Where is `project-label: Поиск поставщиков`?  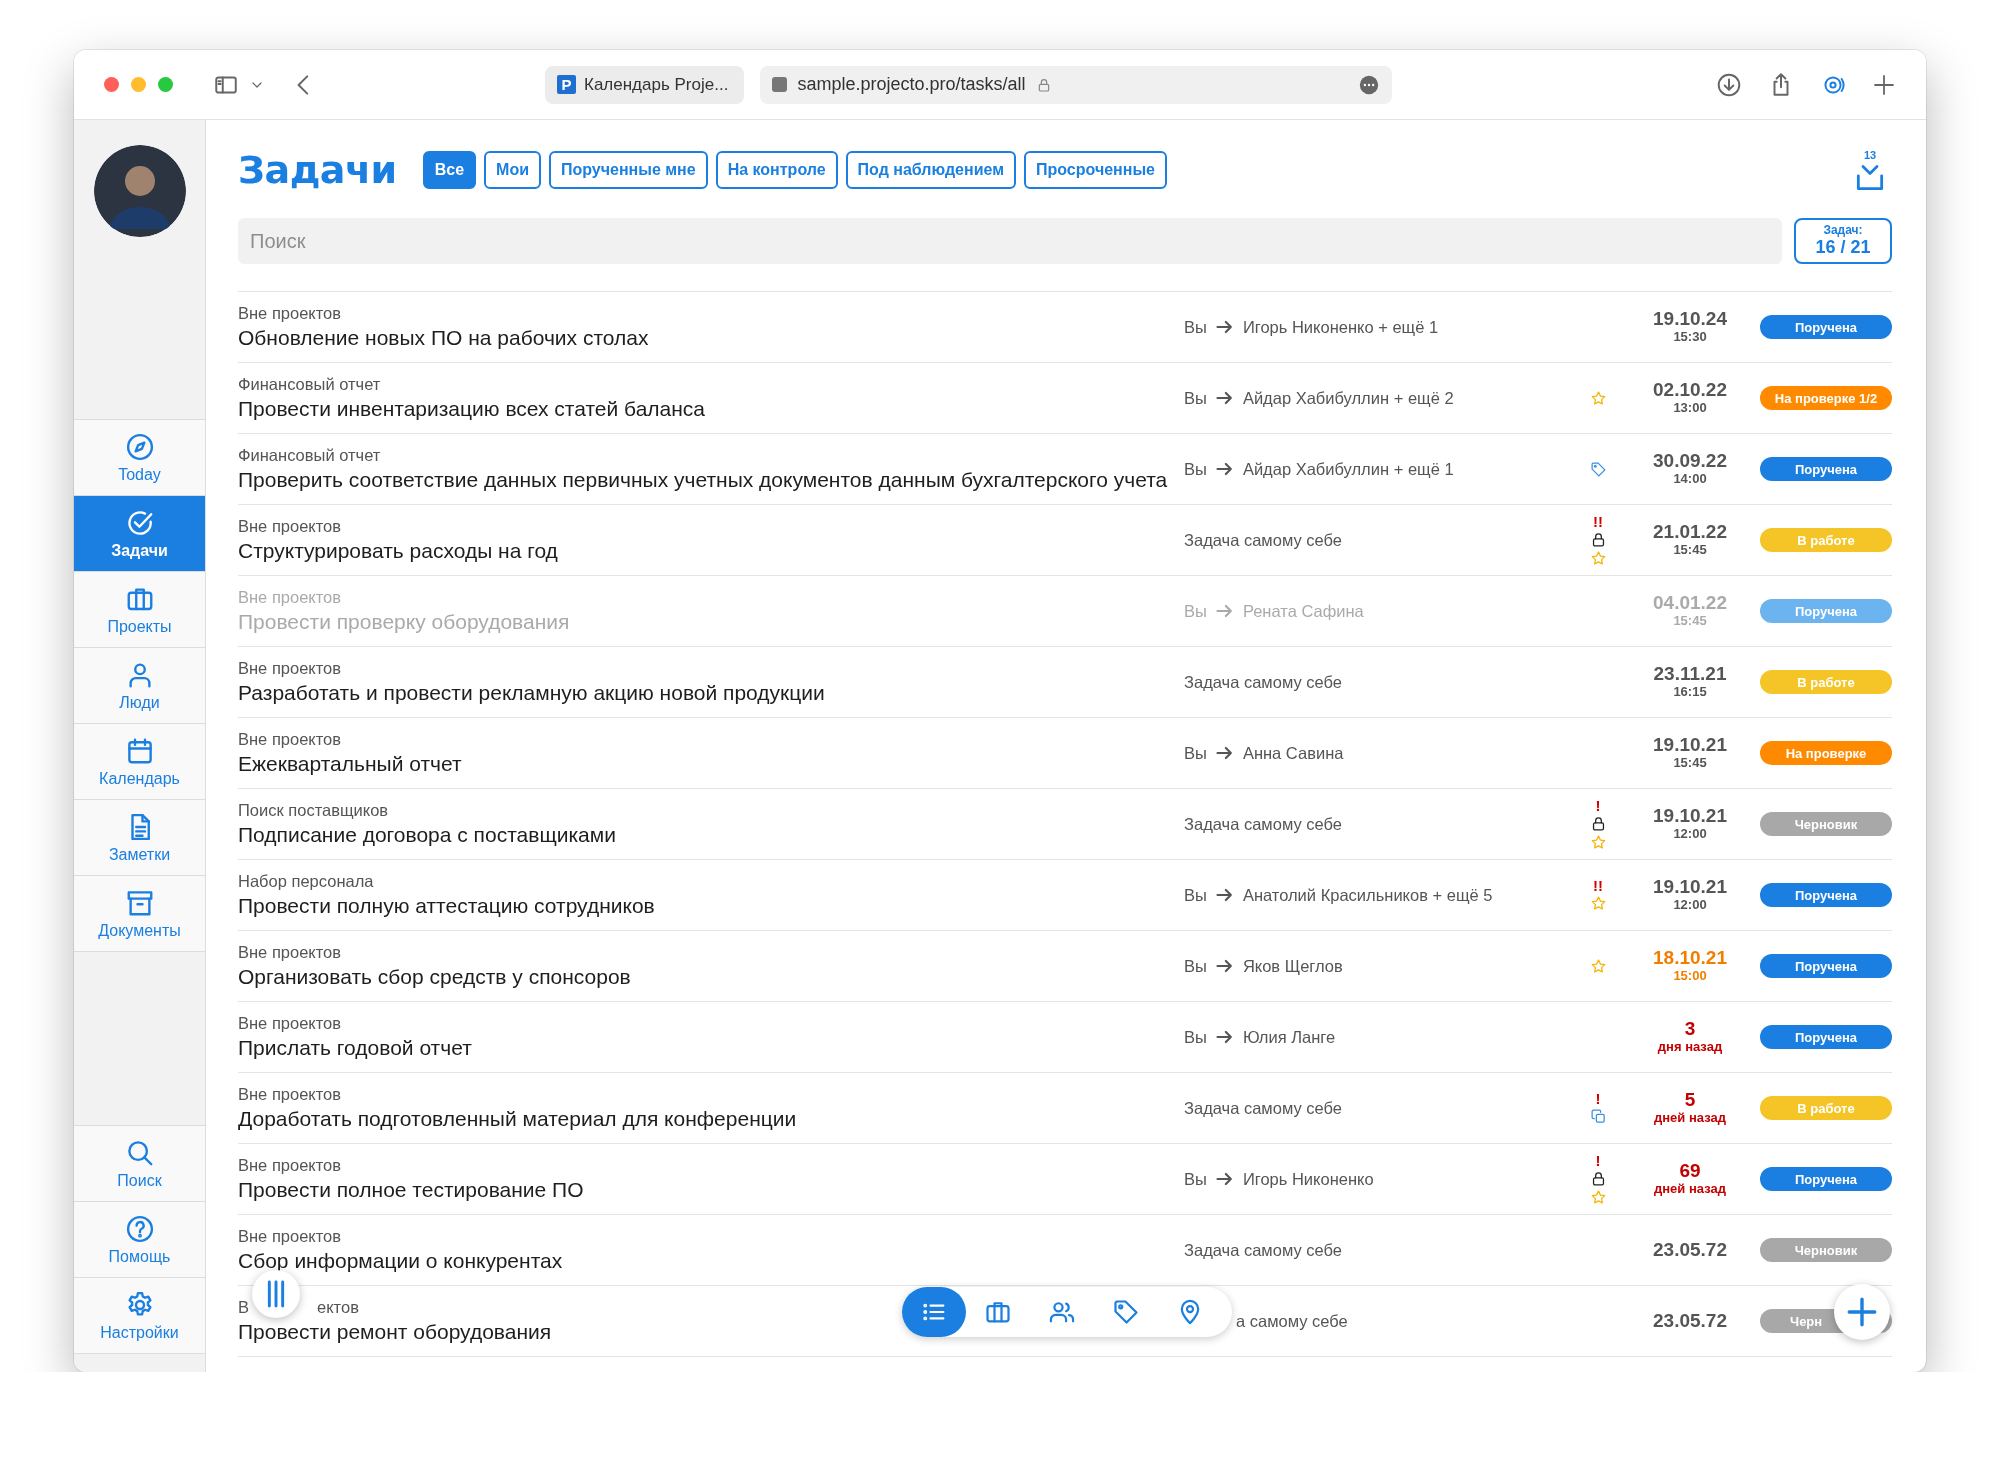 project-label: Поиск поставщиков is located at coordinates (313, 810).